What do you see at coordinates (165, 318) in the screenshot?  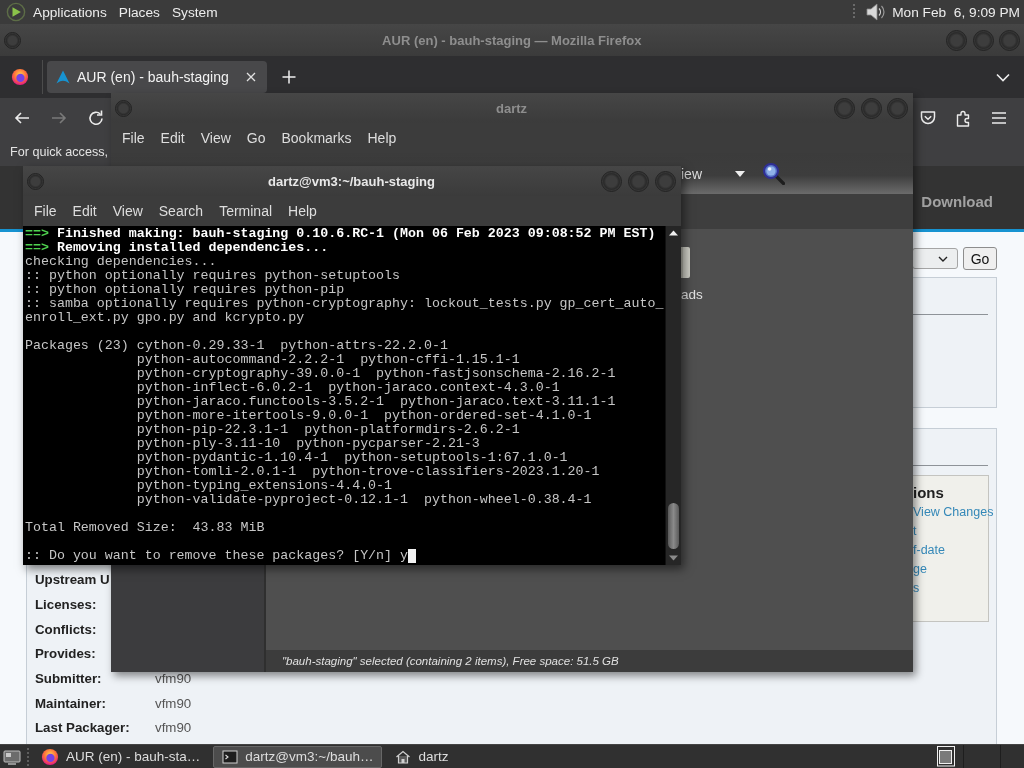 I see `terminal-line: enroll_ext.py gpo.py and kcrypto.py` at bounding box center [165, 318].